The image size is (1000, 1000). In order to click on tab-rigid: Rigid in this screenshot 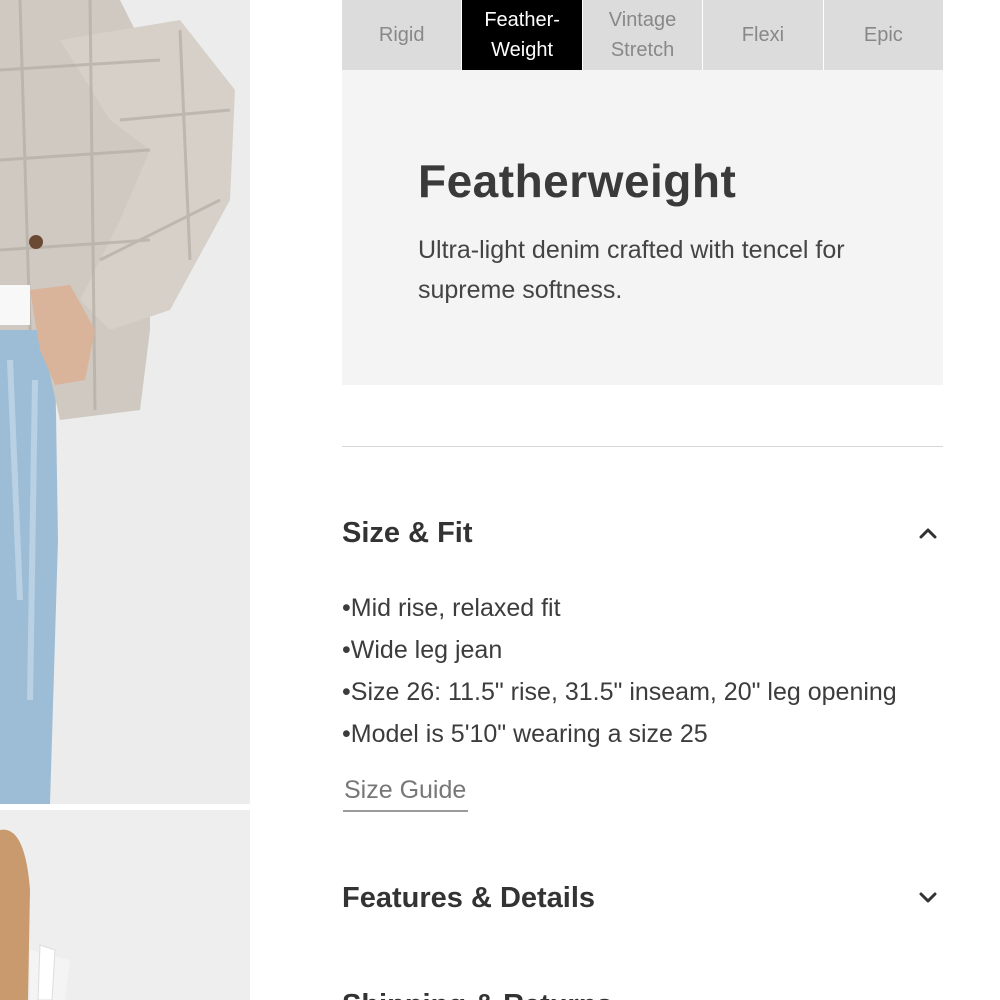, I will do `click(402, 35)`.